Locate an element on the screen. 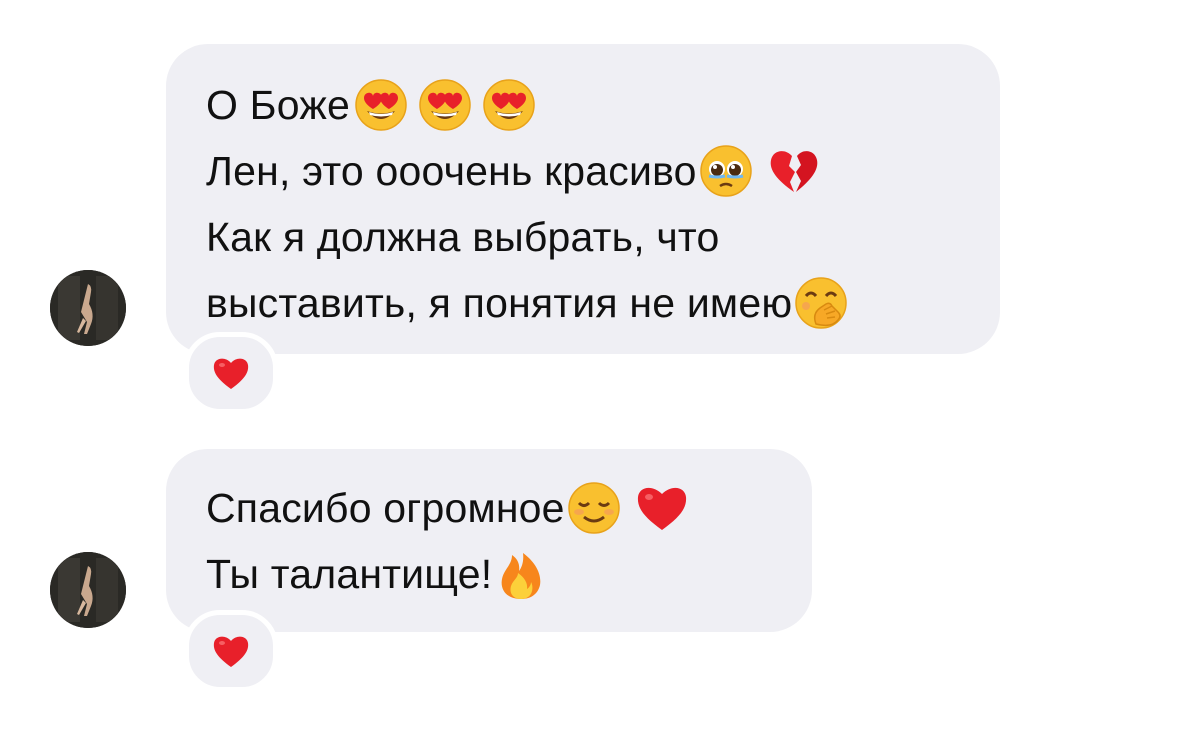  message-text: О Боже is located at coordinates (278, 105).